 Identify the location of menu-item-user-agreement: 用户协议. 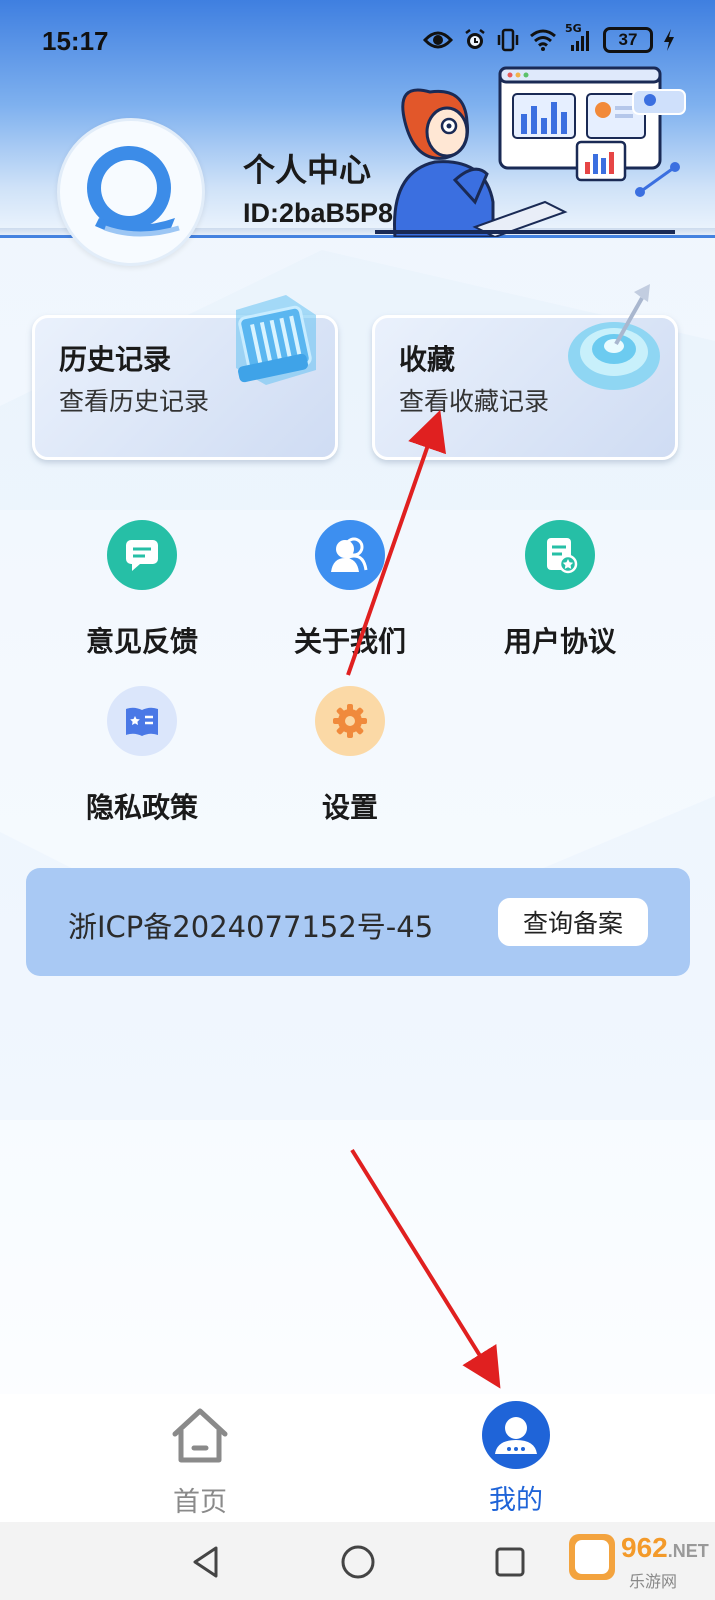
(560, 590).